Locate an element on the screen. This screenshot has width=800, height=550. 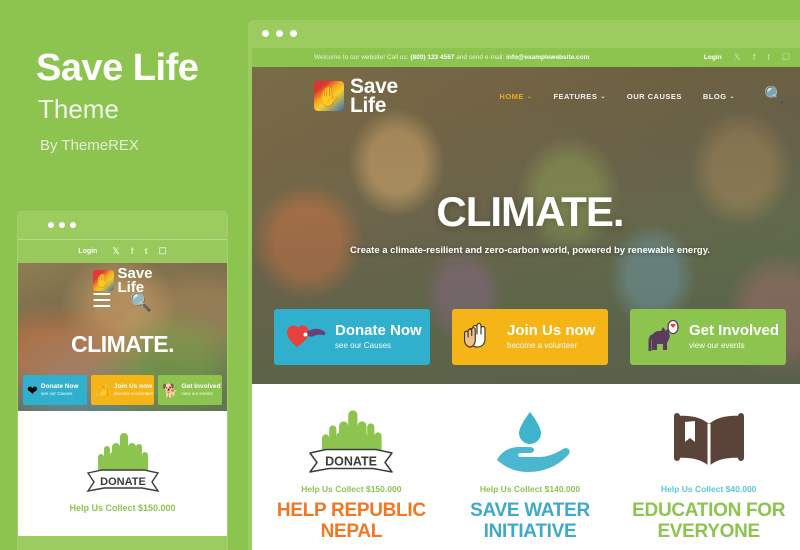
browser-chrome is located at coordinates (524, 34).